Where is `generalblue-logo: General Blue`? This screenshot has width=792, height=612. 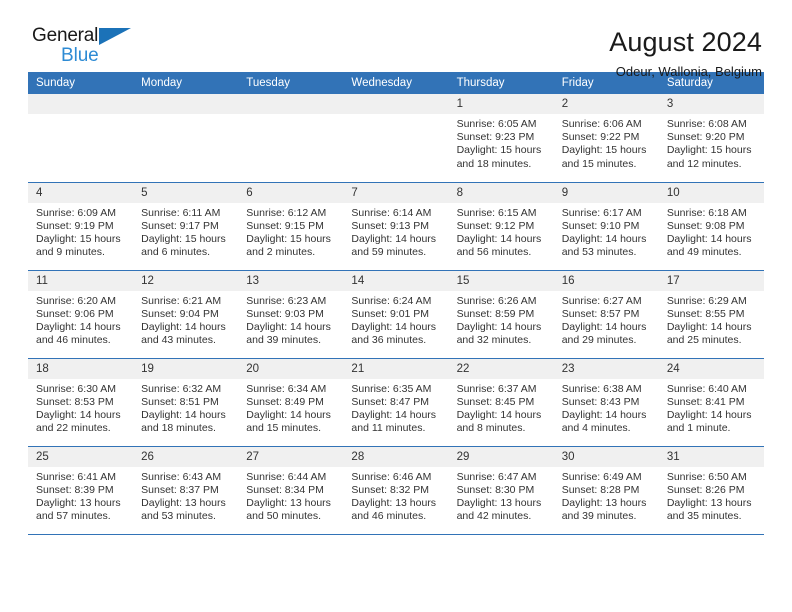
generalblue-logo: General Blue is located at coordinates (82, 46).